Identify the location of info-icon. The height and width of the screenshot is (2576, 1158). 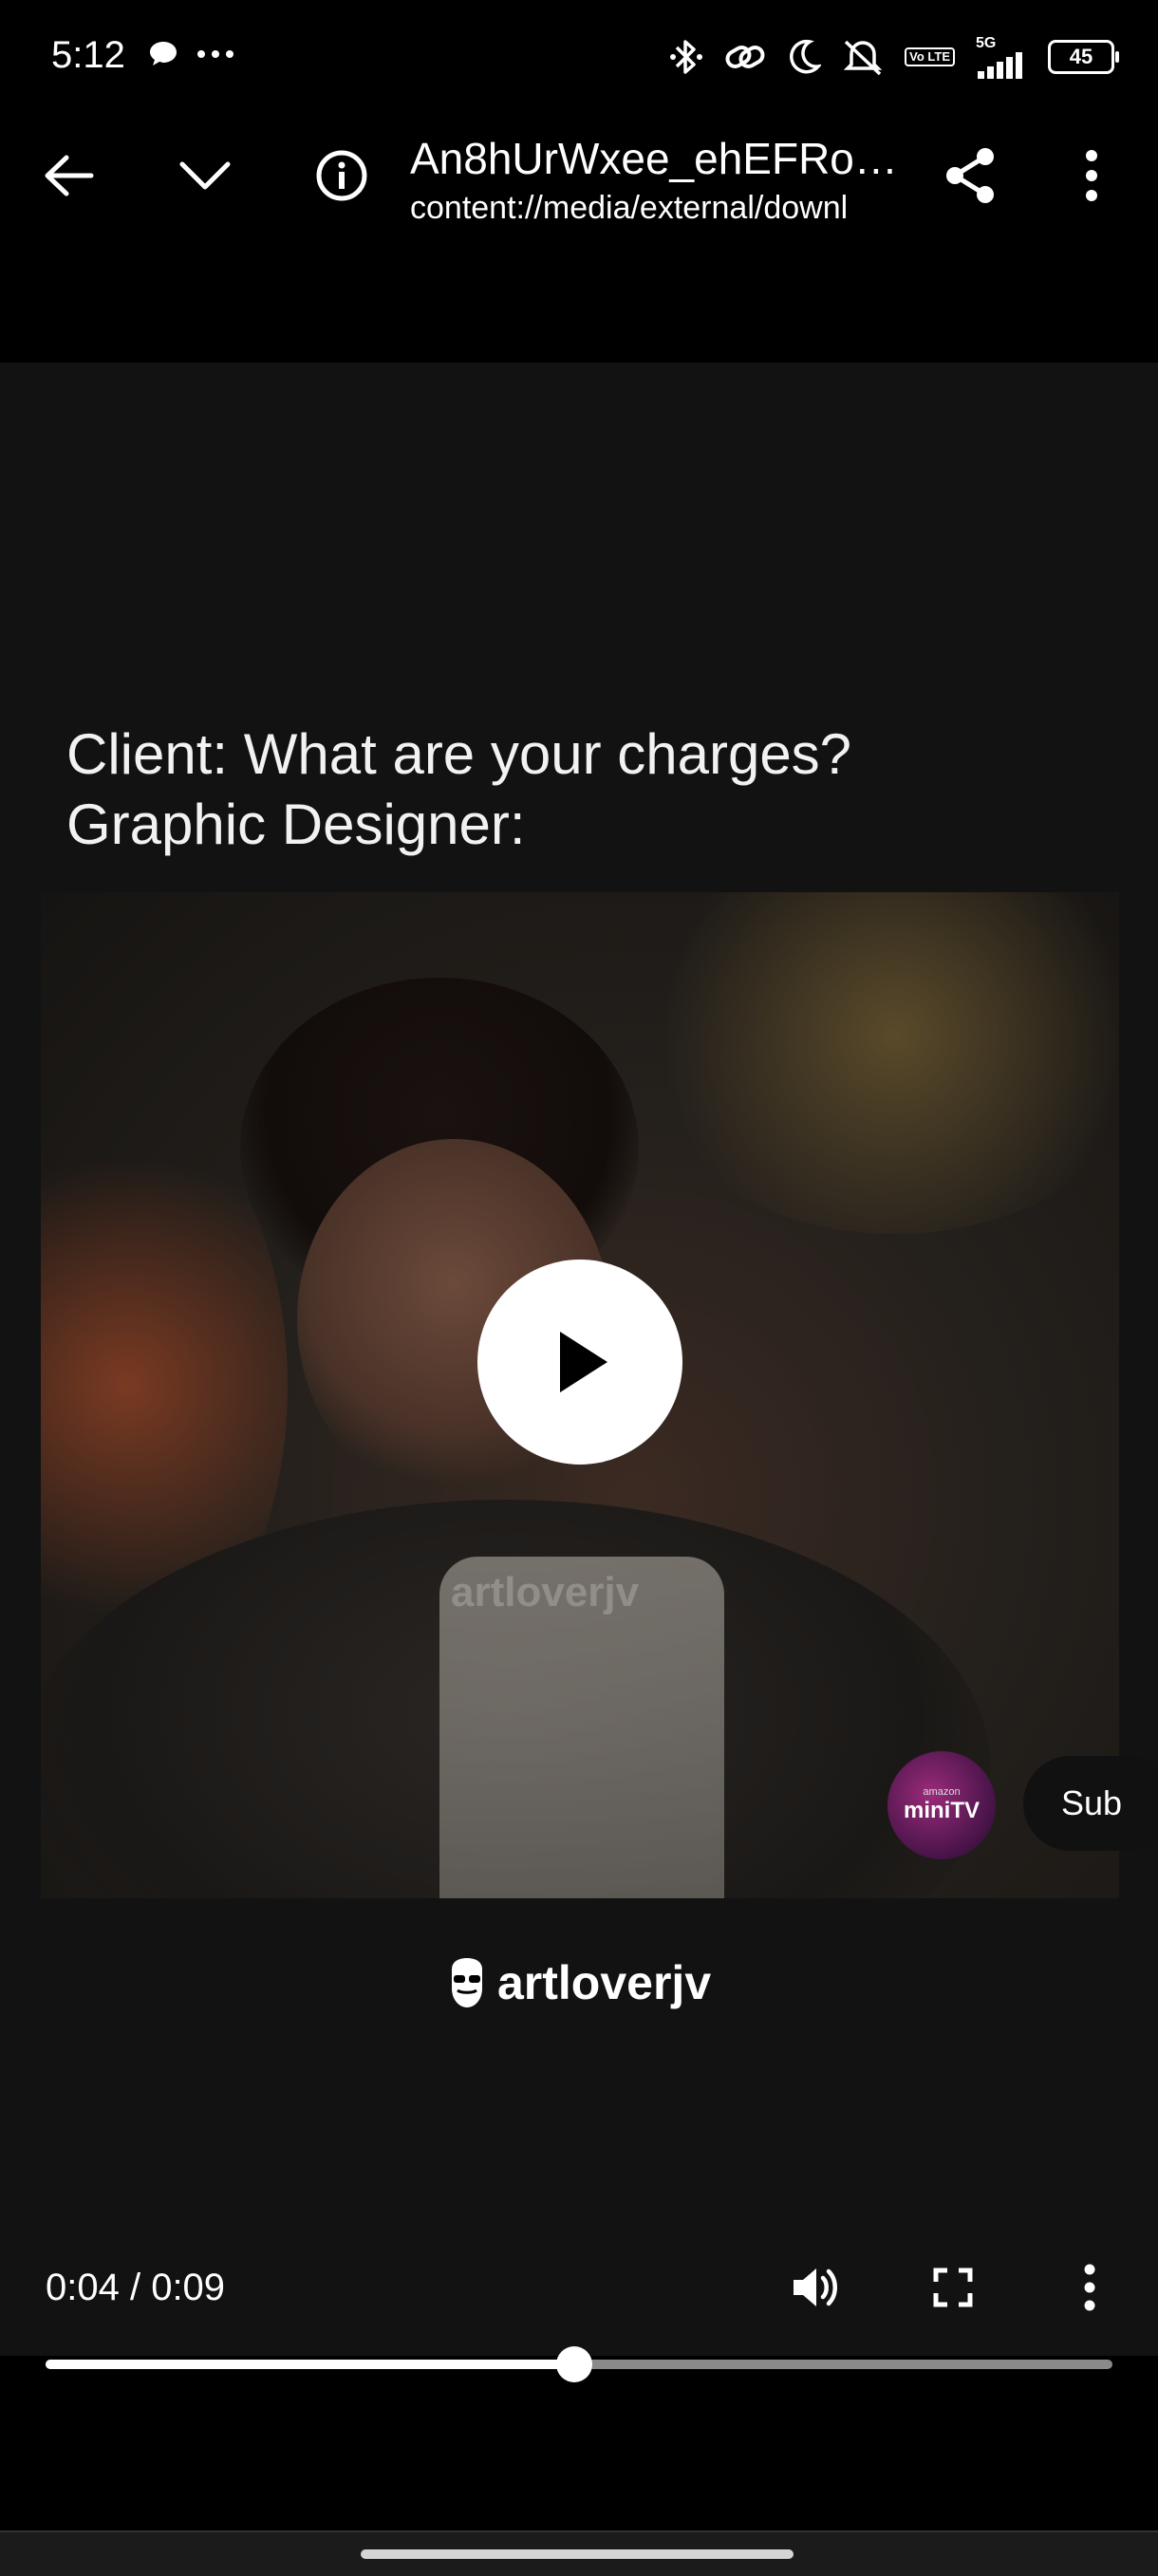
(341, 175).